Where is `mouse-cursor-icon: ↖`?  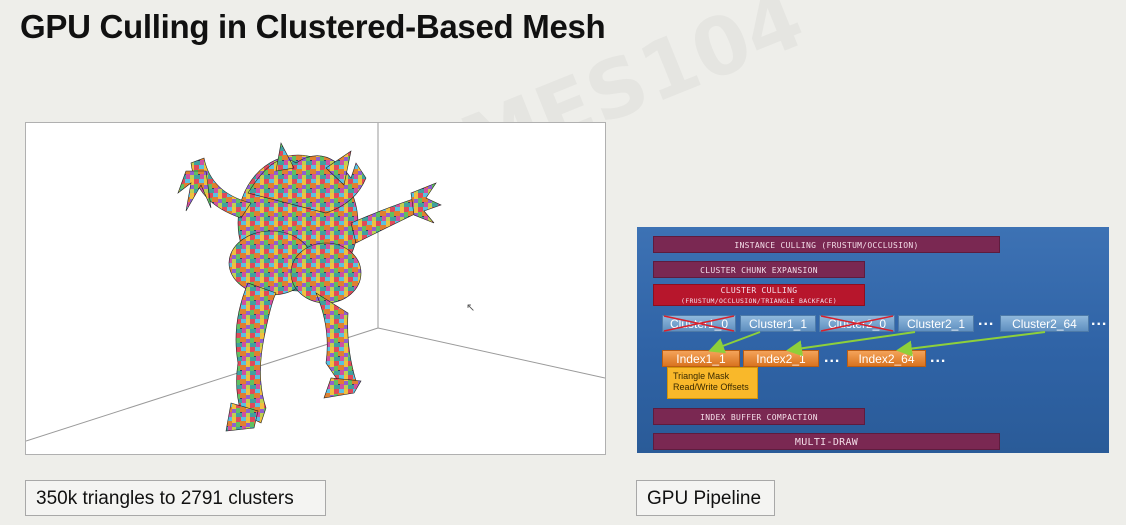
mouse-cursor-icon: ↖ is located at coordinates (471, 308).